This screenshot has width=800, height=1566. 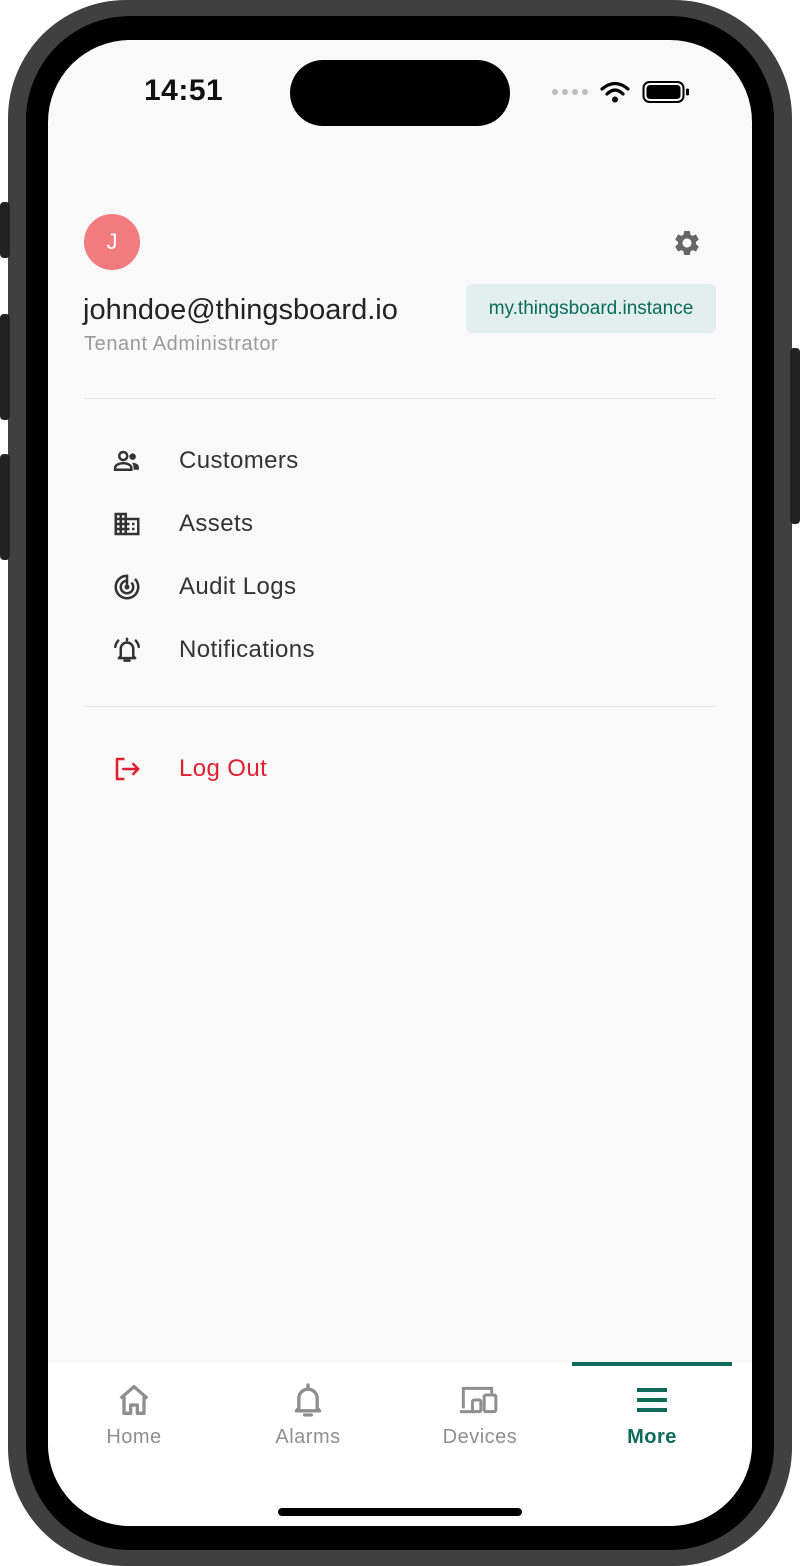 What do you see at coordinates (112, 242) in the screenshot?
I see `avatar: J` at bounding box center [112, 242].